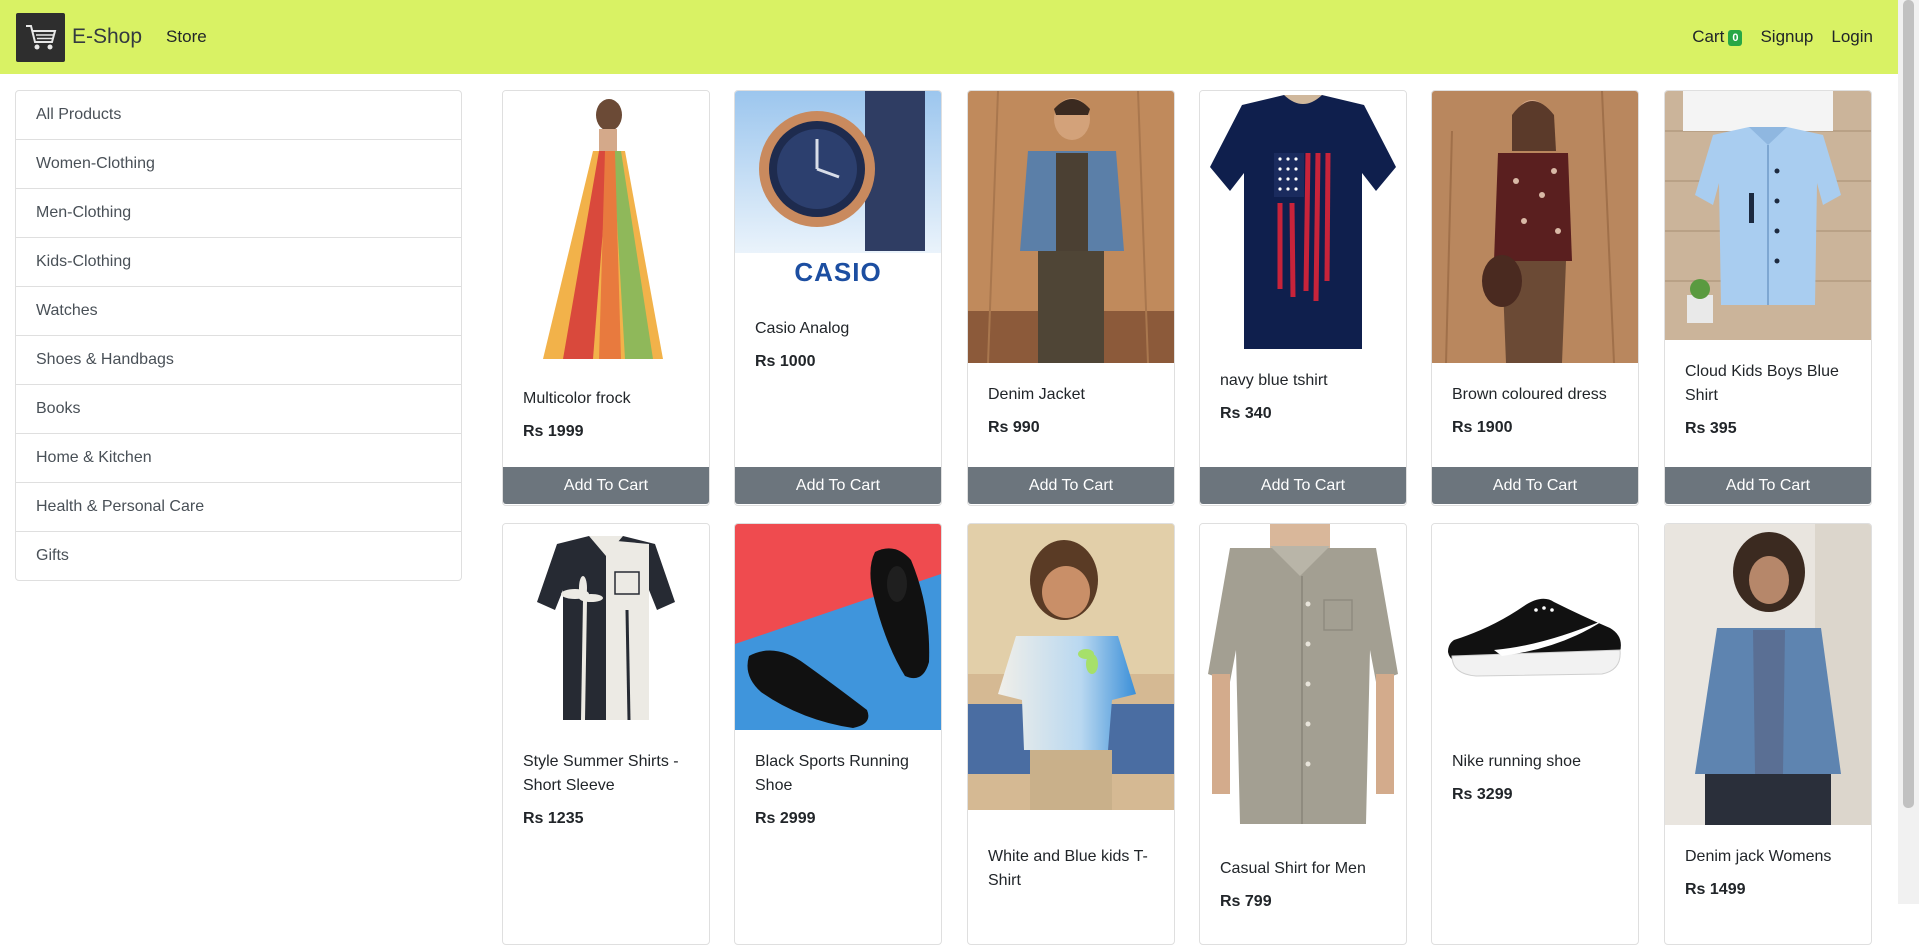 The height and width of the screenshot is (945, 1919). I want to click on cart-link: Cart 0, so click(1717, 37).